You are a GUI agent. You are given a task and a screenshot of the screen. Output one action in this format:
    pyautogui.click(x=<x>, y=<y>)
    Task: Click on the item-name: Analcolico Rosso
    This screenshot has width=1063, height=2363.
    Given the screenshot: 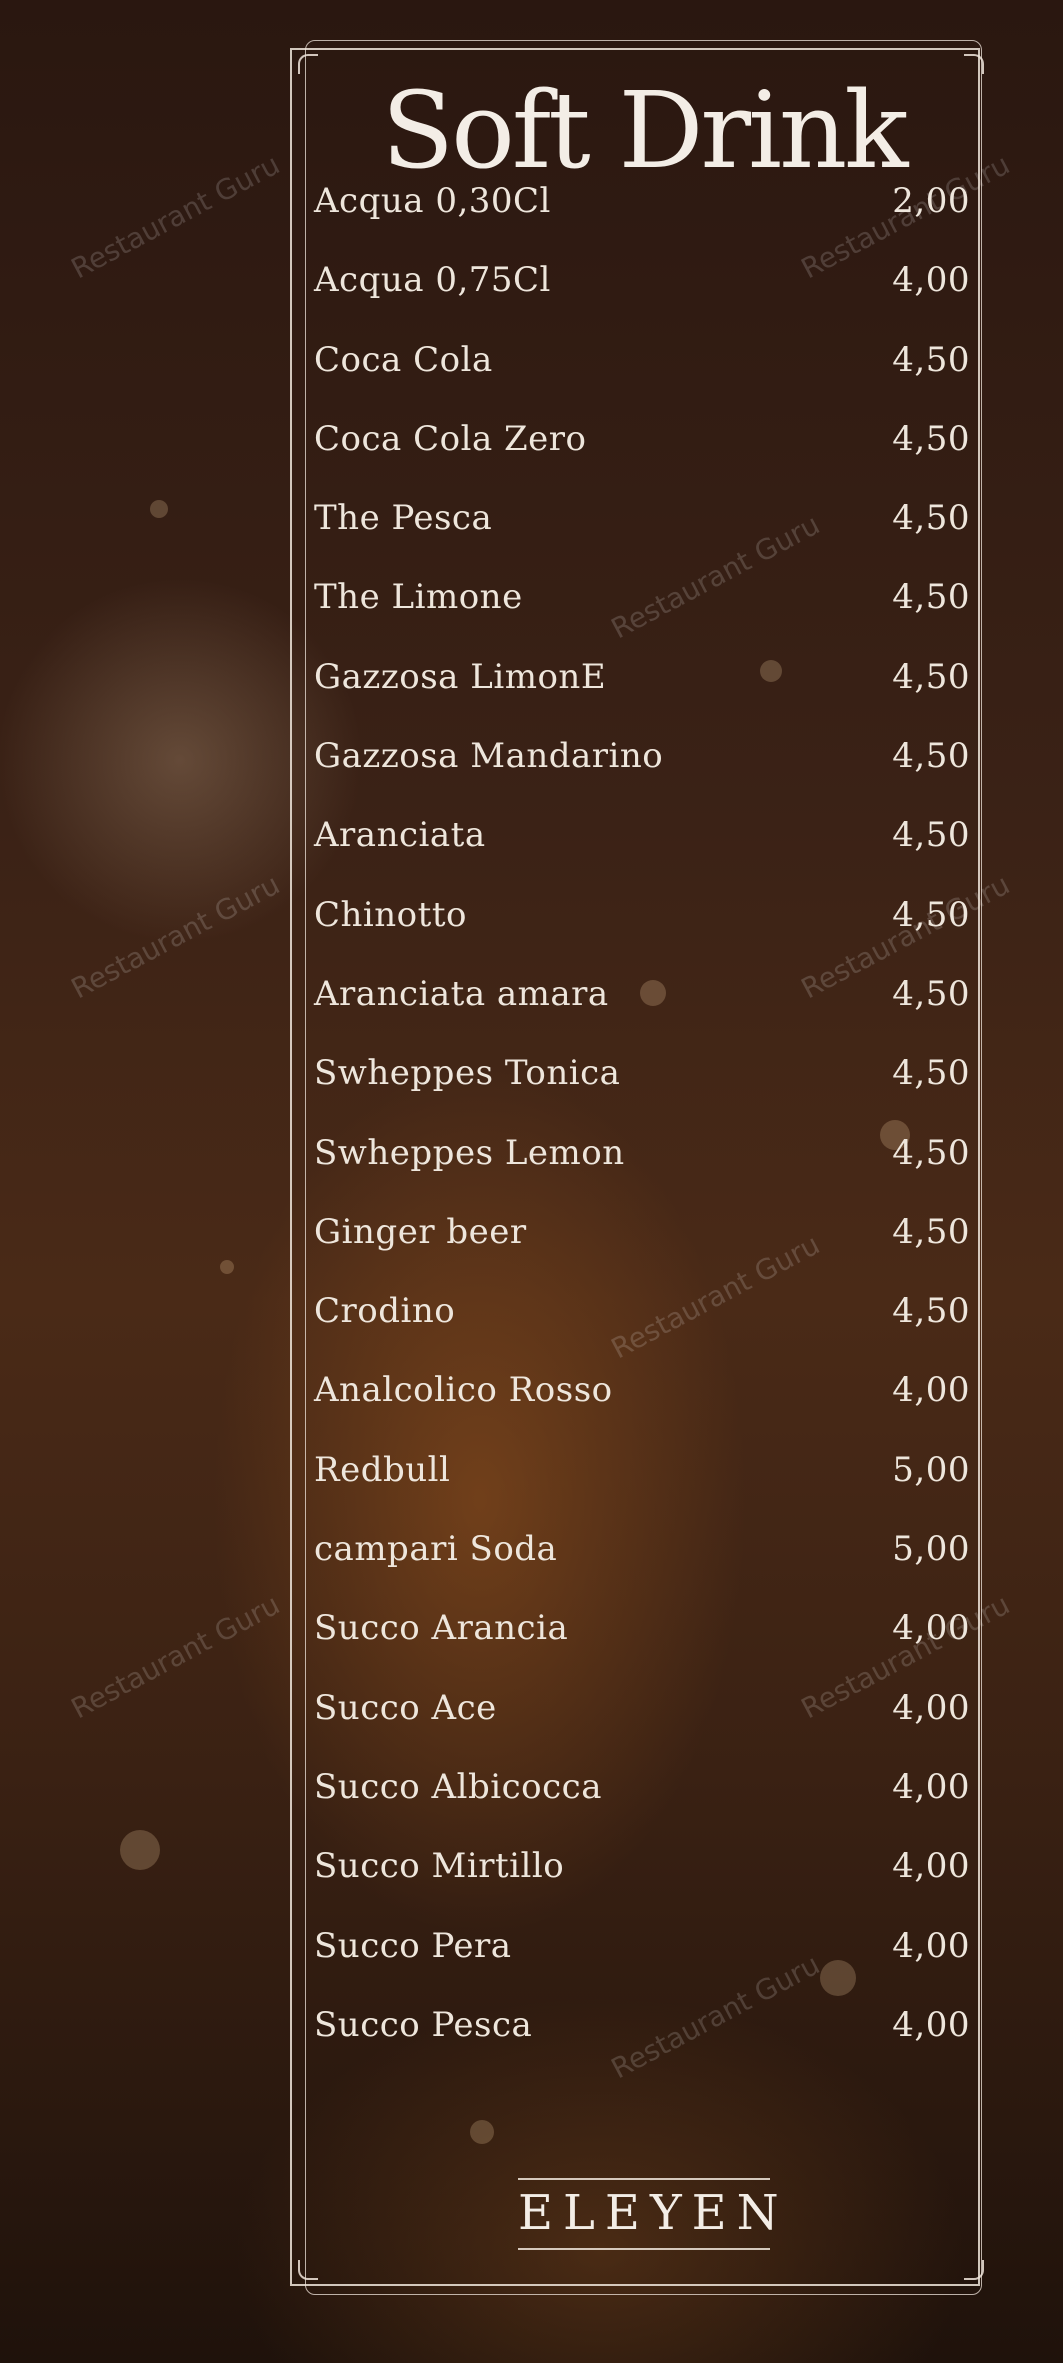 What is the action you would take?
    pyautogui.click(x=463, y=1390)
    